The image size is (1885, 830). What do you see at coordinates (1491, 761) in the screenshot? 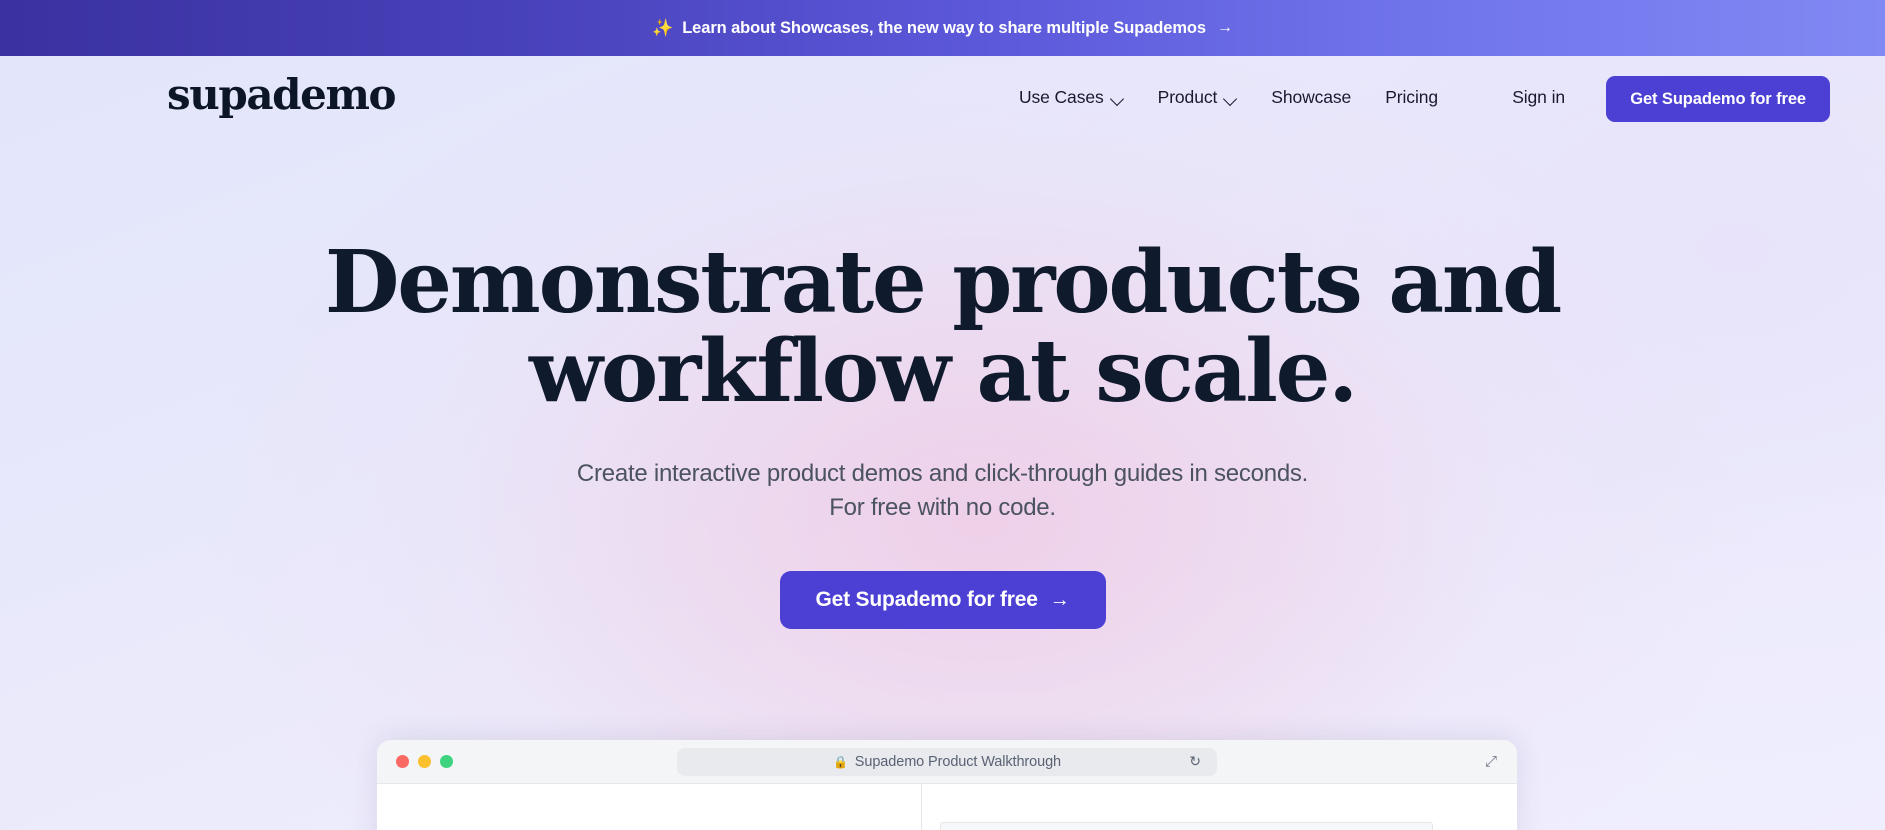
I see `fullscreen-expand-icon: ⤢` at bounding box center [1491, 761].